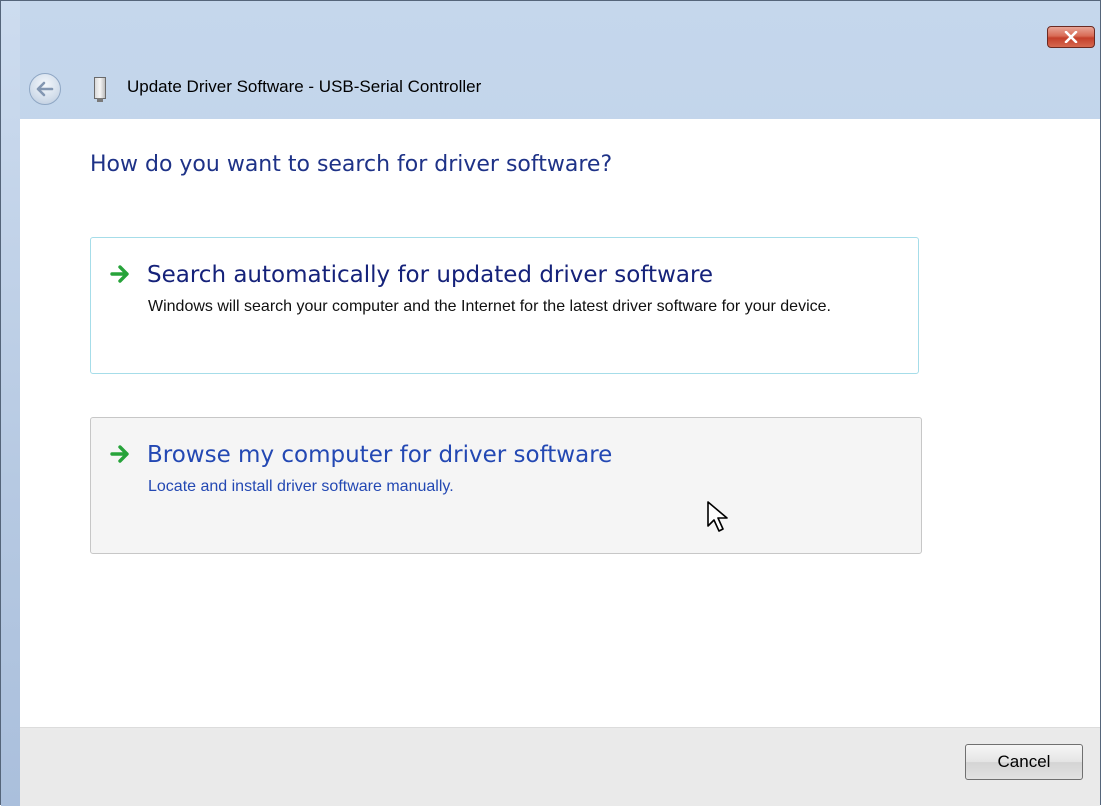  What do you see at coordinates (10, 403) in the screenshot?
I see `window-frame` at bounding box center [10, 403].